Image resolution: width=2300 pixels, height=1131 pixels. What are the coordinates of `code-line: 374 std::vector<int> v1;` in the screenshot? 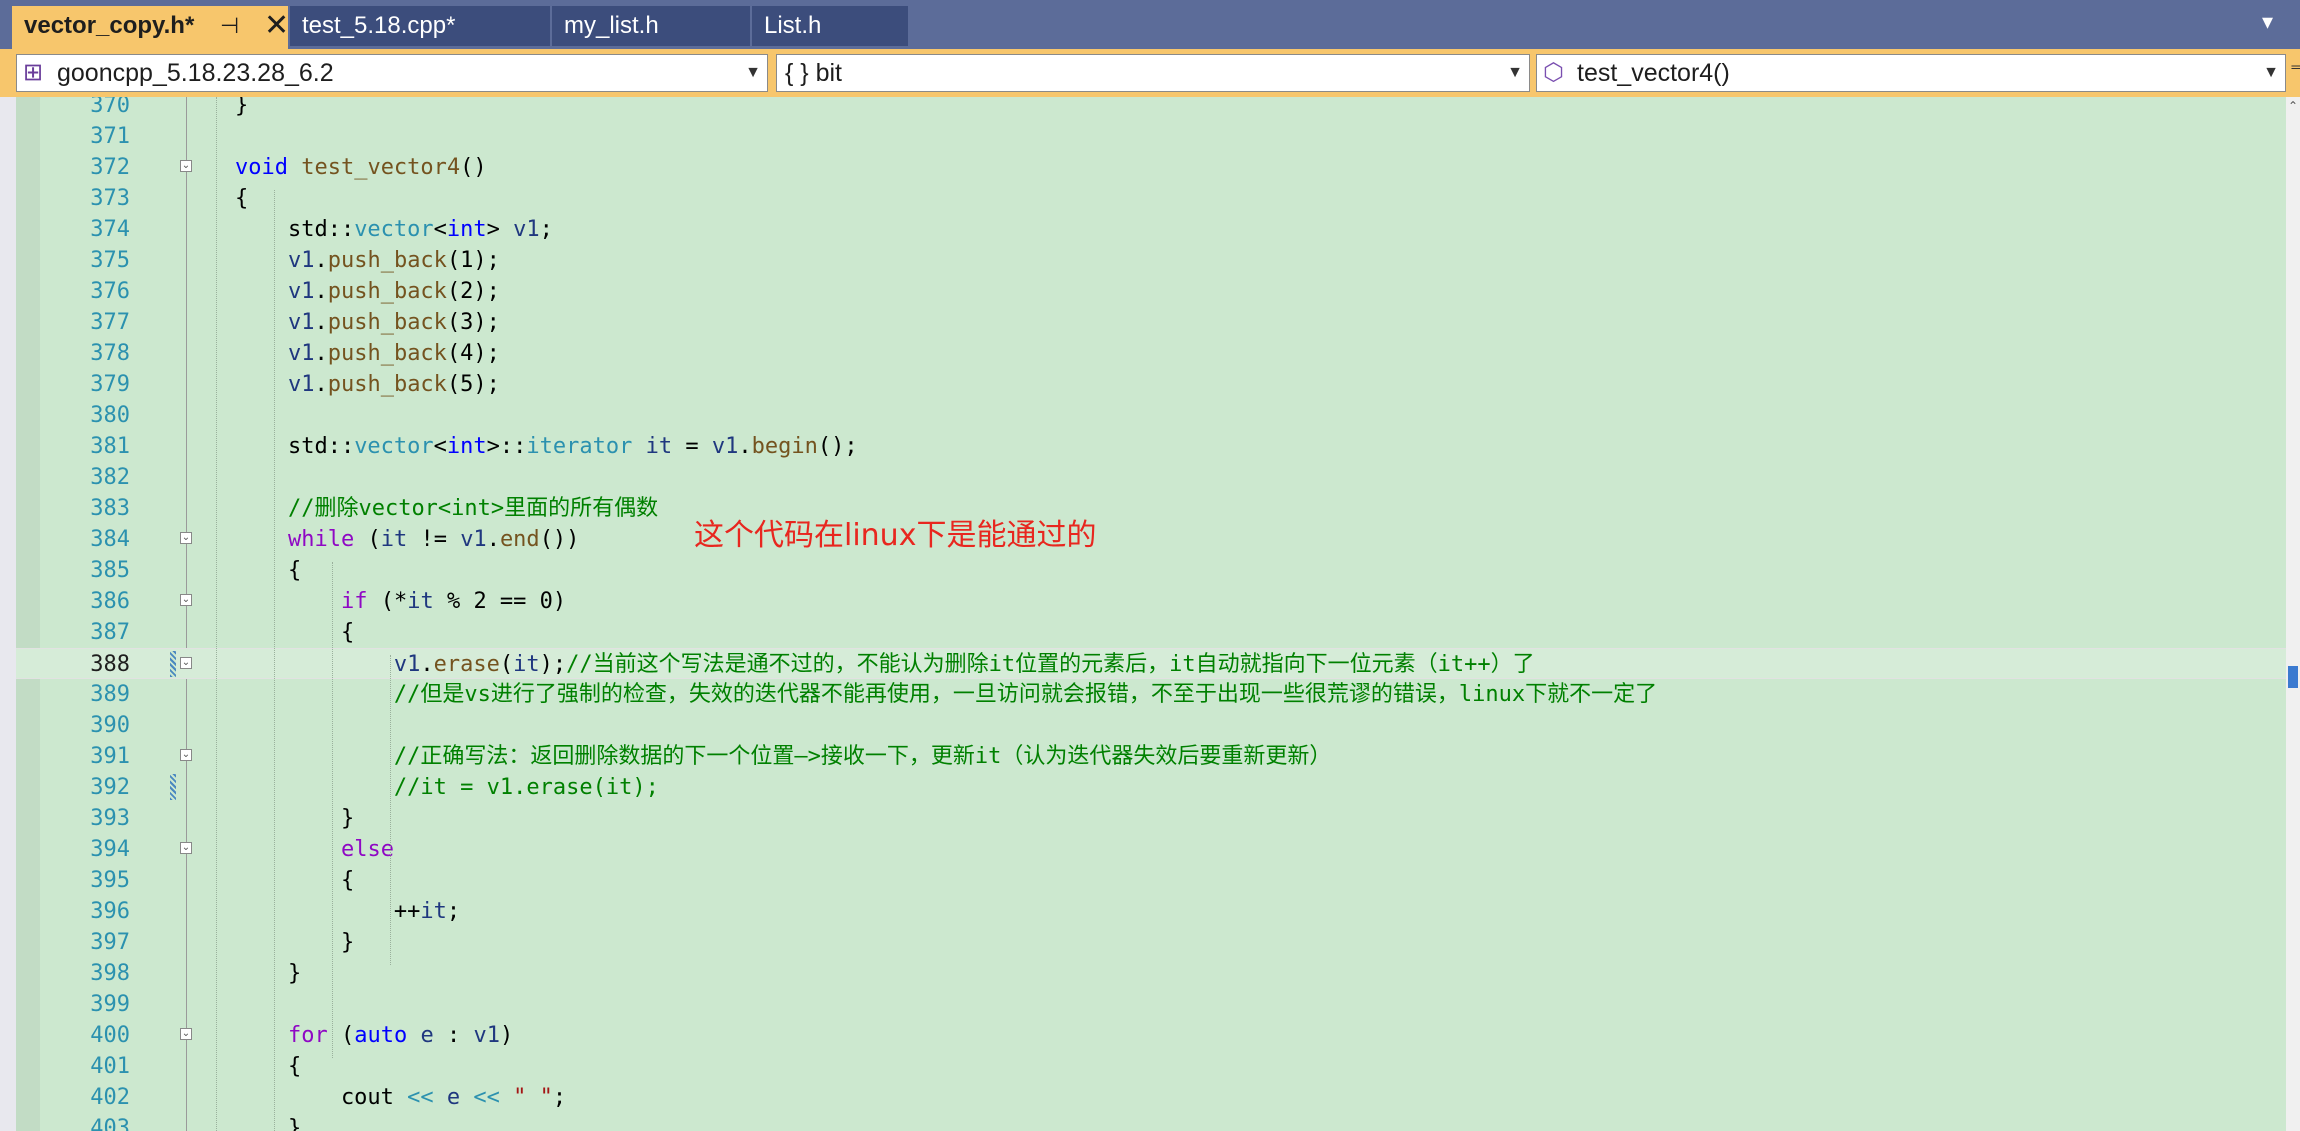 It's located at (1151, 229).